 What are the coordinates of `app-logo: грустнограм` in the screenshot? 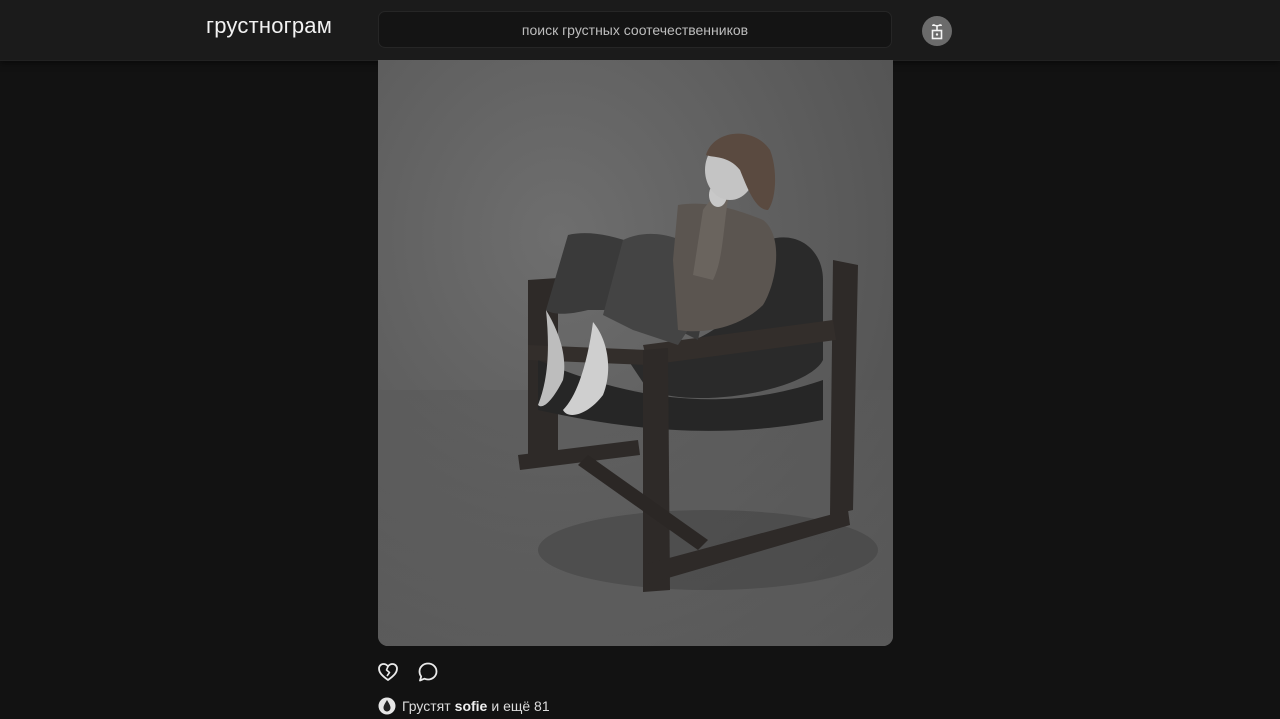 It's located at (269, 26).